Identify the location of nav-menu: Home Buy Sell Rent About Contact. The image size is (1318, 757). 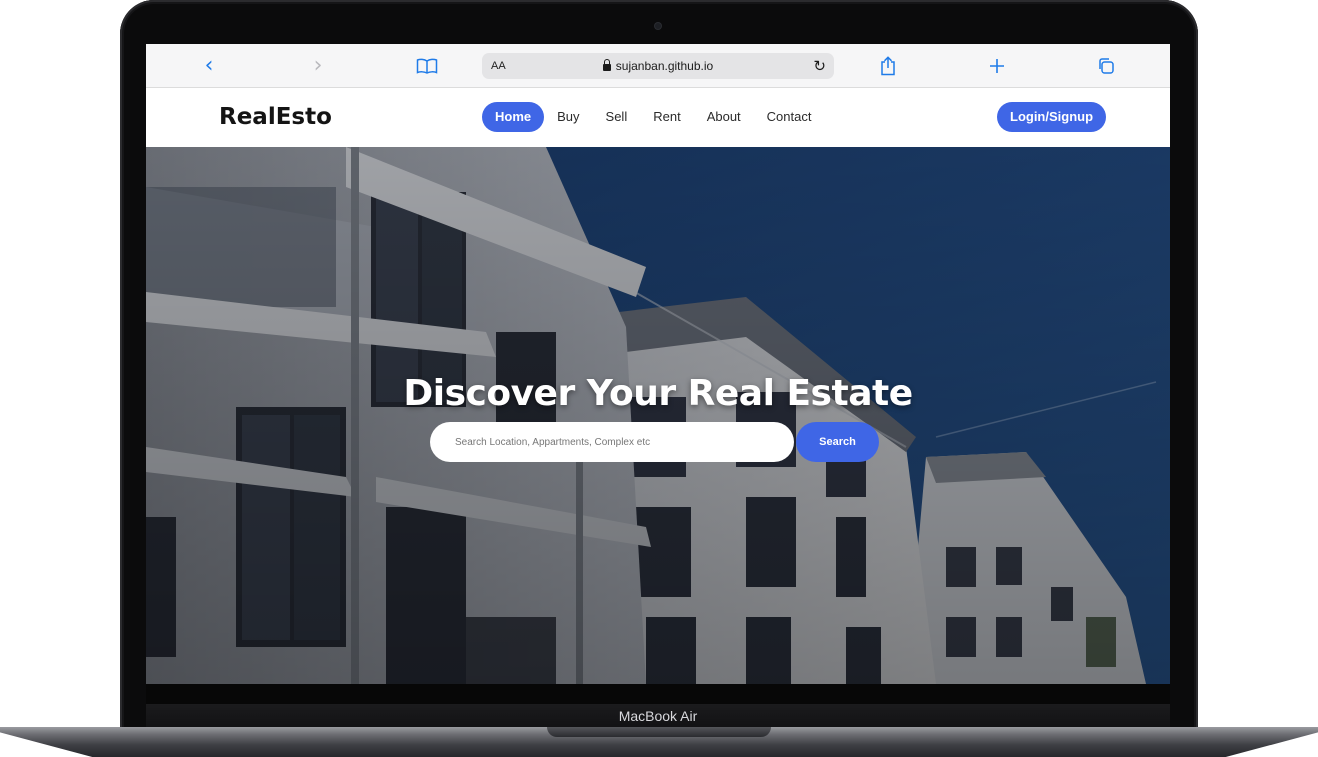
(653, 117).